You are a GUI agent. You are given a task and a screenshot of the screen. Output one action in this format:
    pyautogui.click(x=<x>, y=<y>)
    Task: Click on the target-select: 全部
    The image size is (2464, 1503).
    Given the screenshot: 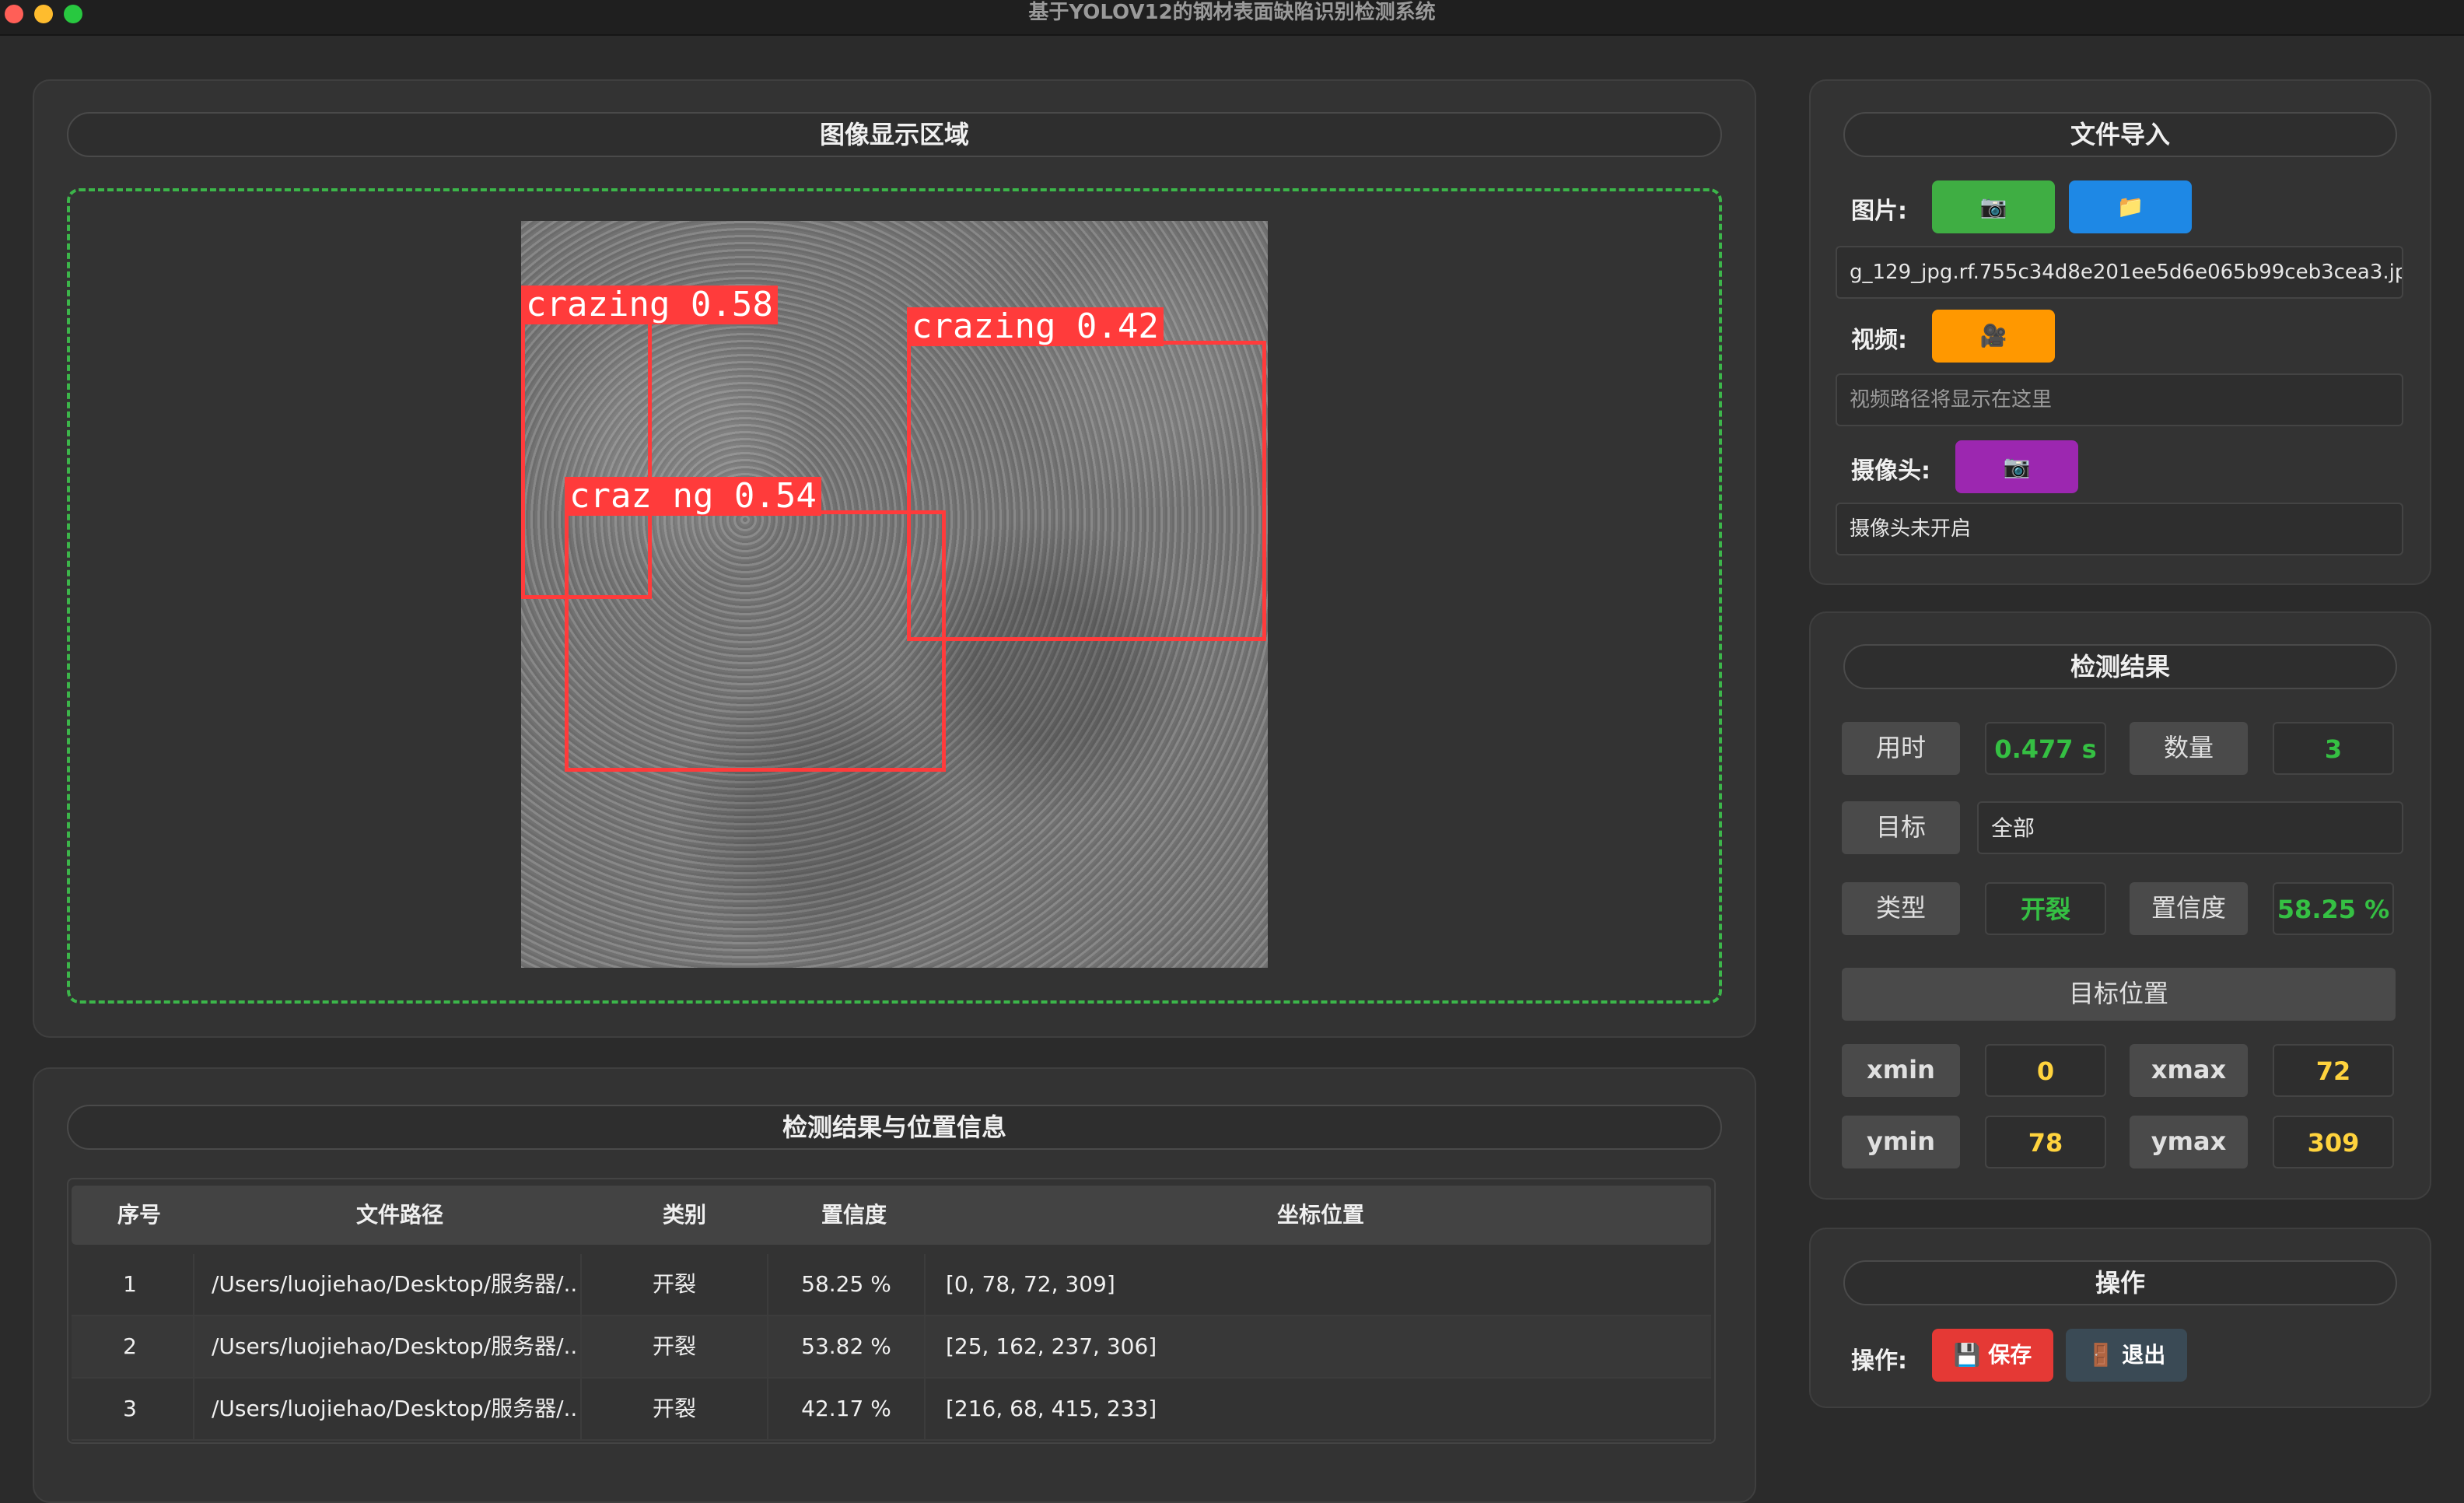 What is the action you would take?
    pyautogui.click(x=2190, y=827)
    